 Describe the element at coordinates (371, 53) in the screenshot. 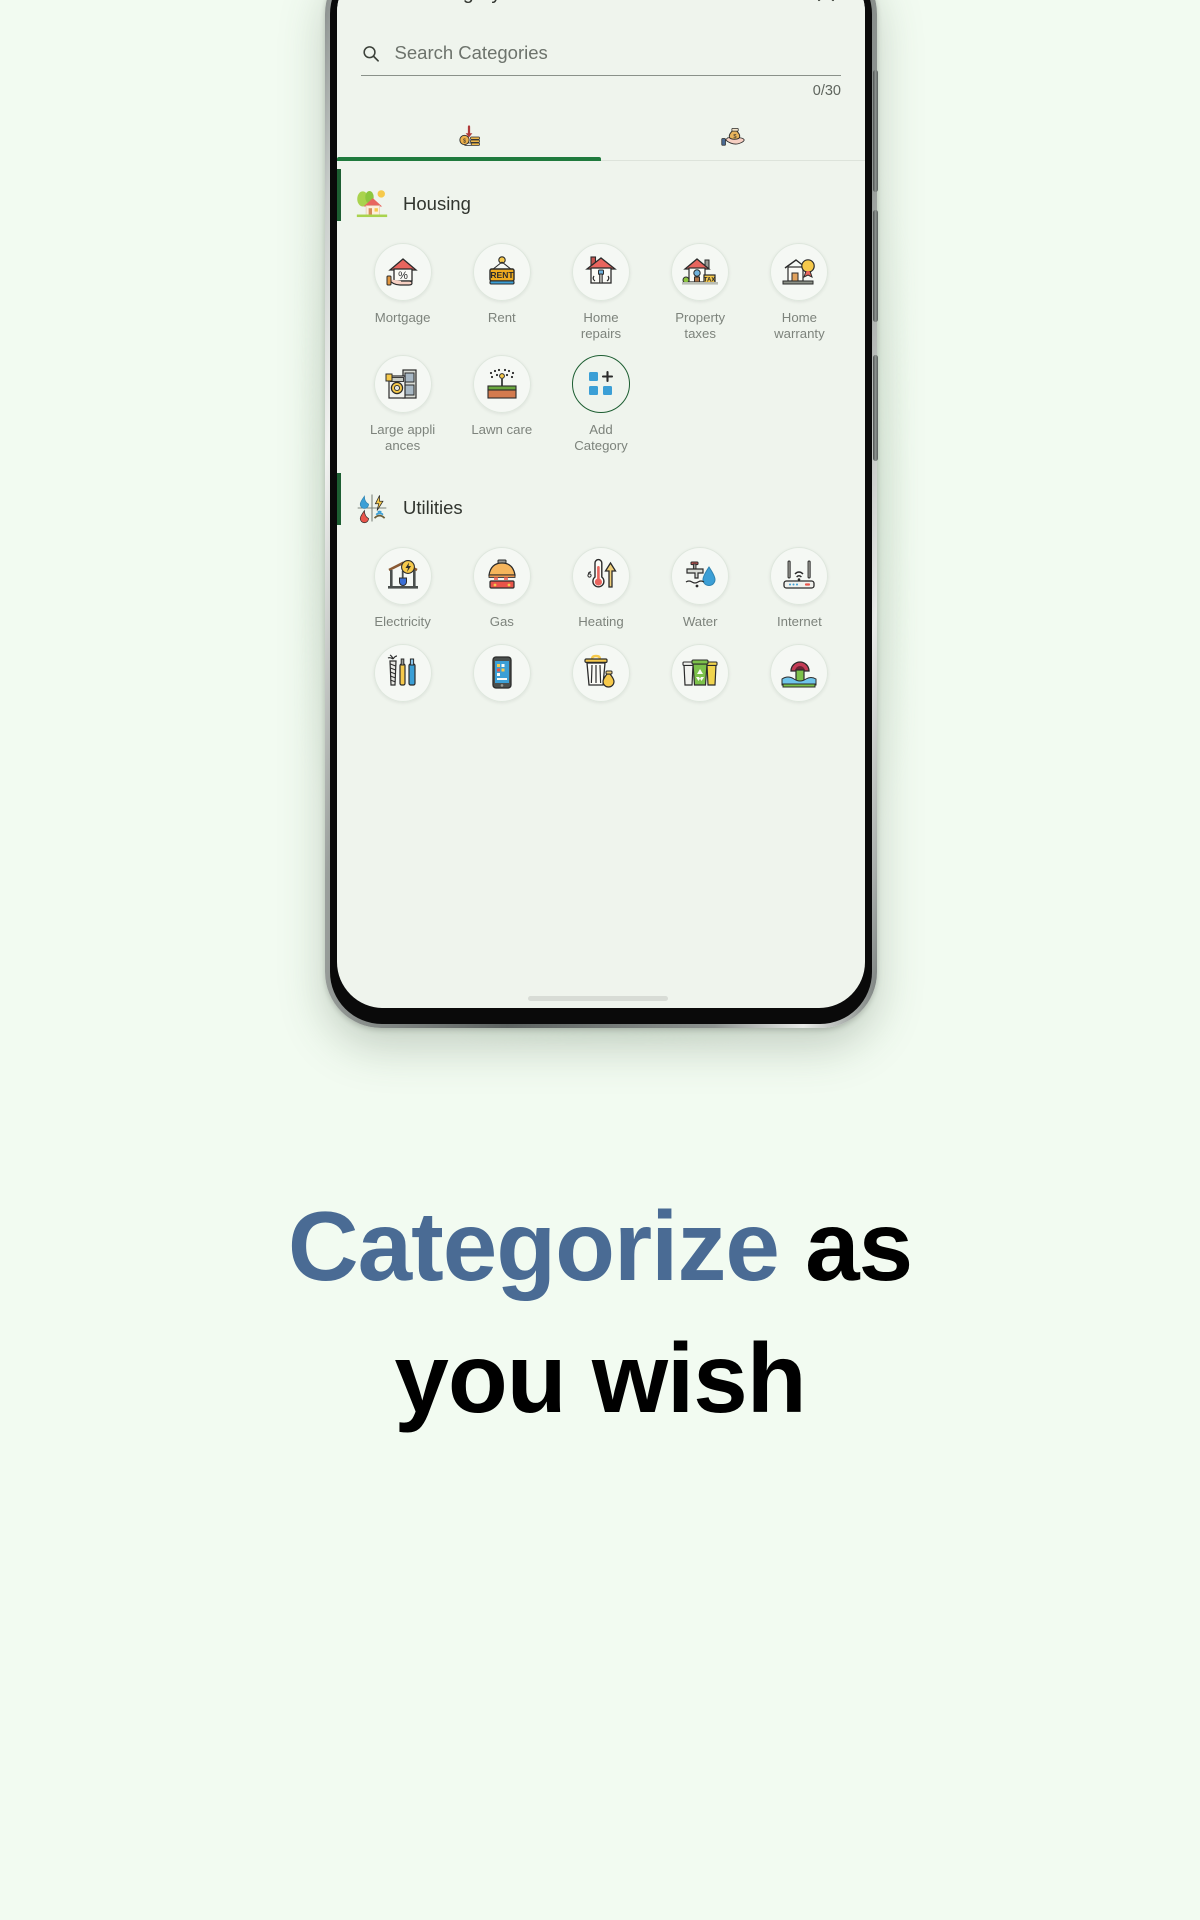

I see `search-icon` at that location.